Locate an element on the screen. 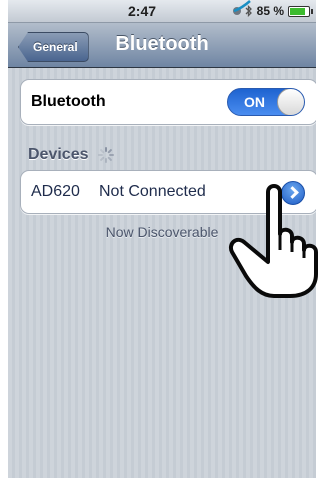  battery-charging-icon is located at coordinates (300, 11).